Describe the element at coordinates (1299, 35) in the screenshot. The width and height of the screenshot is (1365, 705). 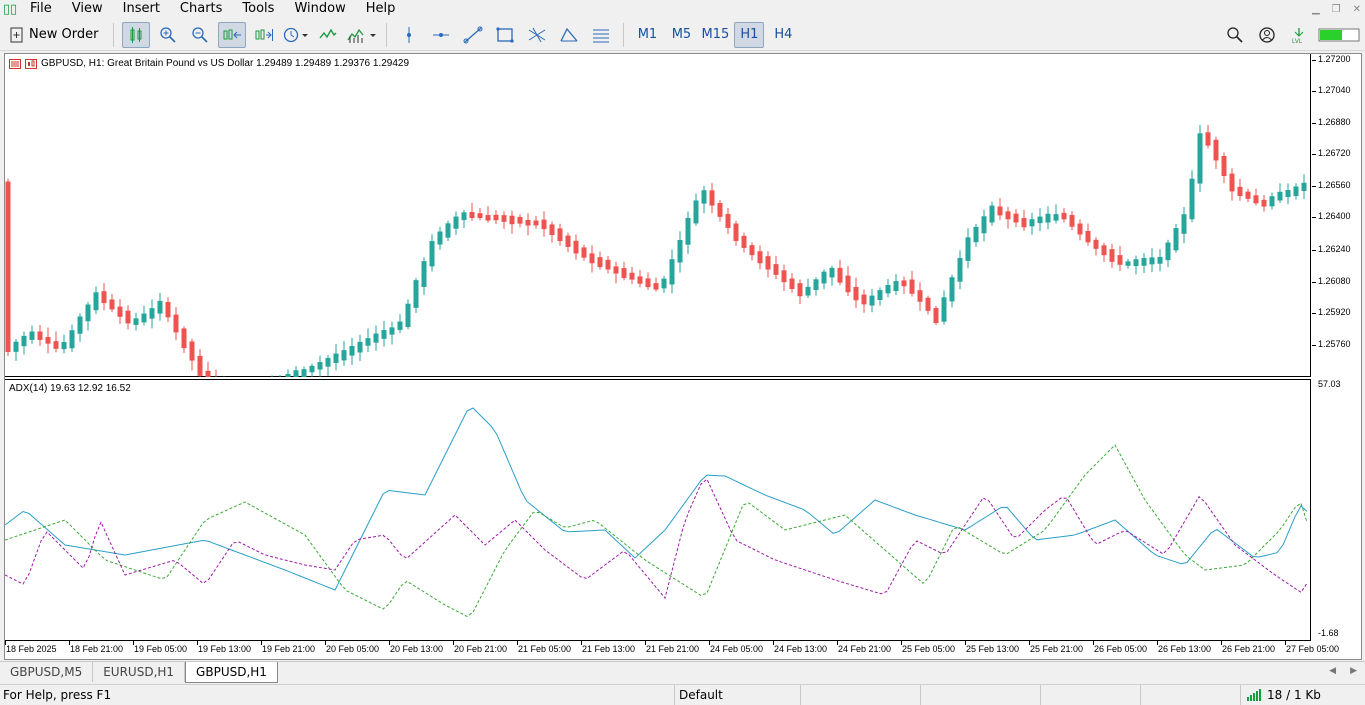
I see `signal-level-button: LVL` at that location.